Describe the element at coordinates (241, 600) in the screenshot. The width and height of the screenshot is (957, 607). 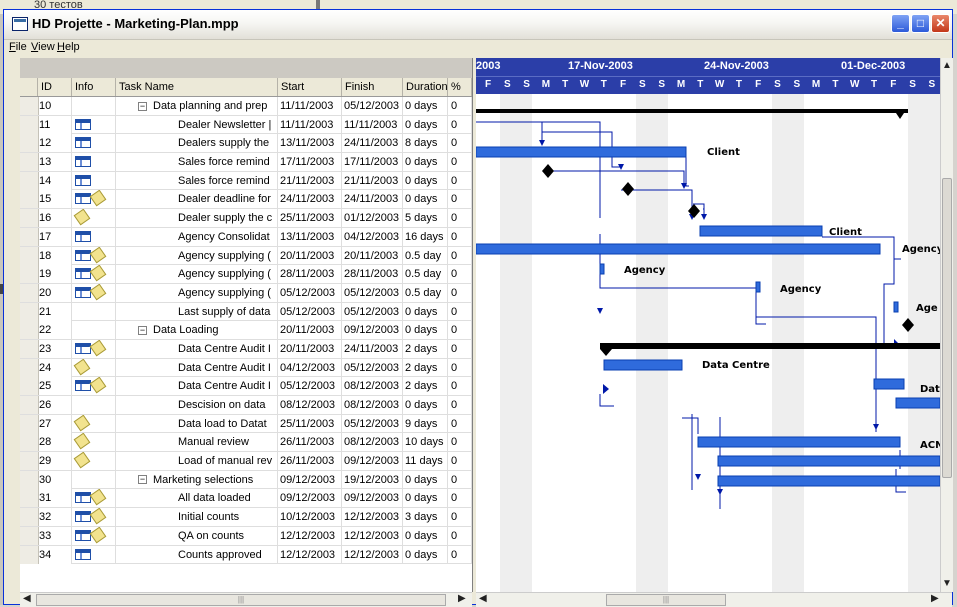
I see `grid-scroll-thumb: |||` at that location.